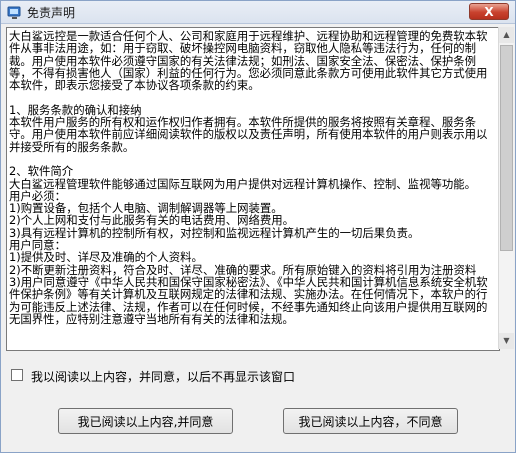 The height and width of the screenshot is (453, 516). Describe the element at coordinates (14, 12) in the screenshot. I see `app-icon` at that location.